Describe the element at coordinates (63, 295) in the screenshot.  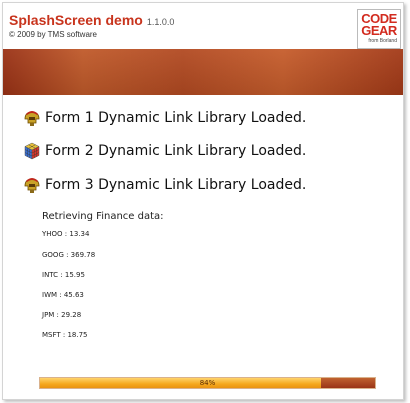
I see `quote-line: IWM : 45.63` at that location.